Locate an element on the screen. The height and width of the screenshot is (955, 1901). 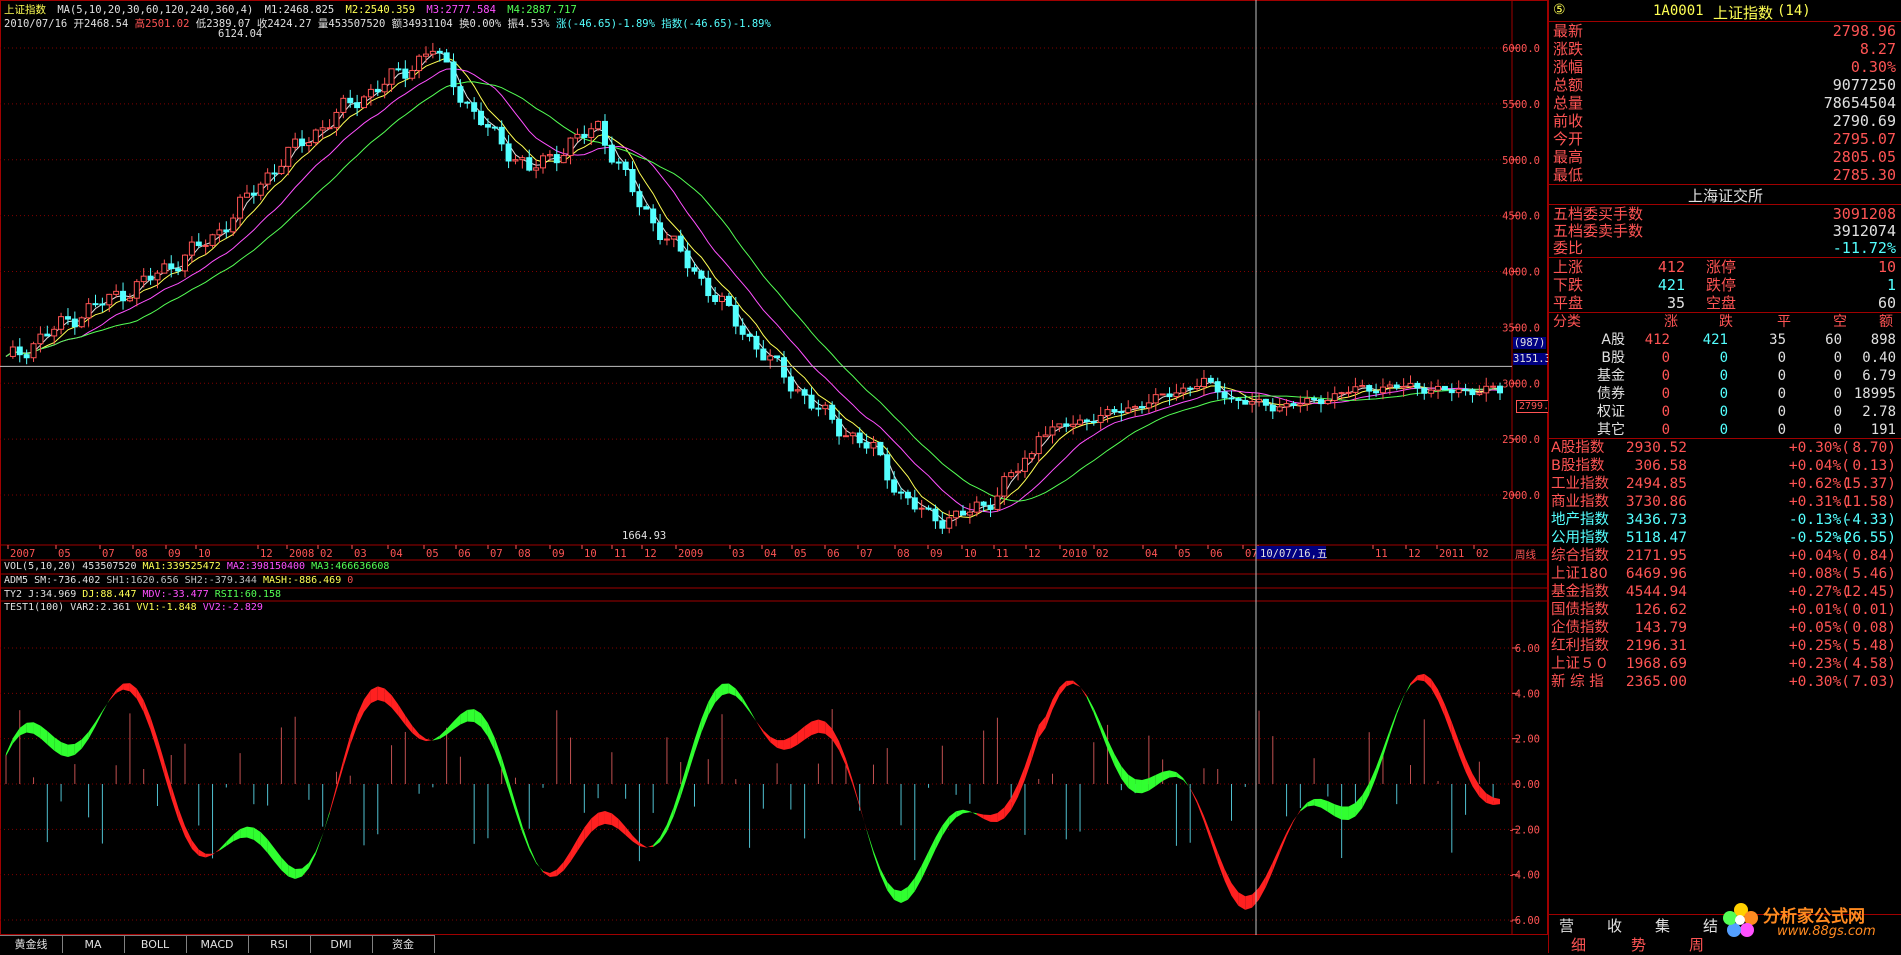
index-row: 综合指数 2171.95 +0.04%(0.84) is located at coordinates (1725, 556).